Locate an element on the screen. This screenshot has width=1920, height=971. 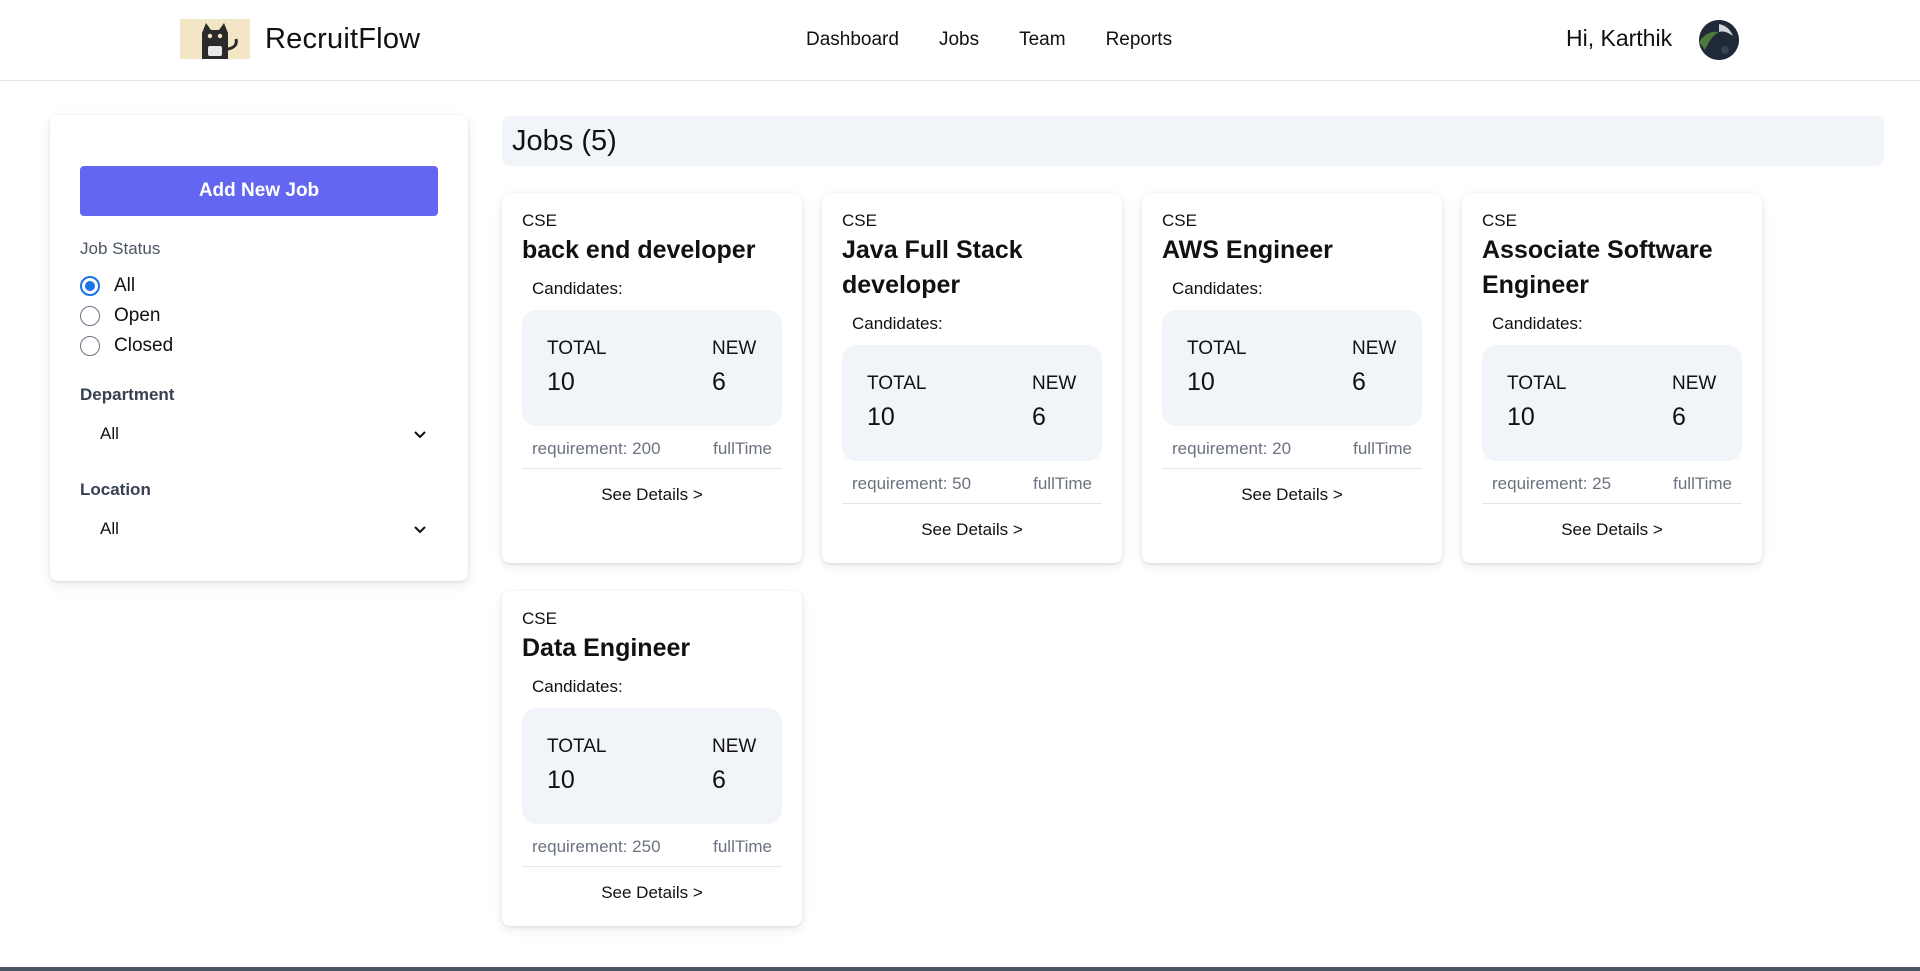
status-radio-closed: Closed is located at coordinates (126, 346).